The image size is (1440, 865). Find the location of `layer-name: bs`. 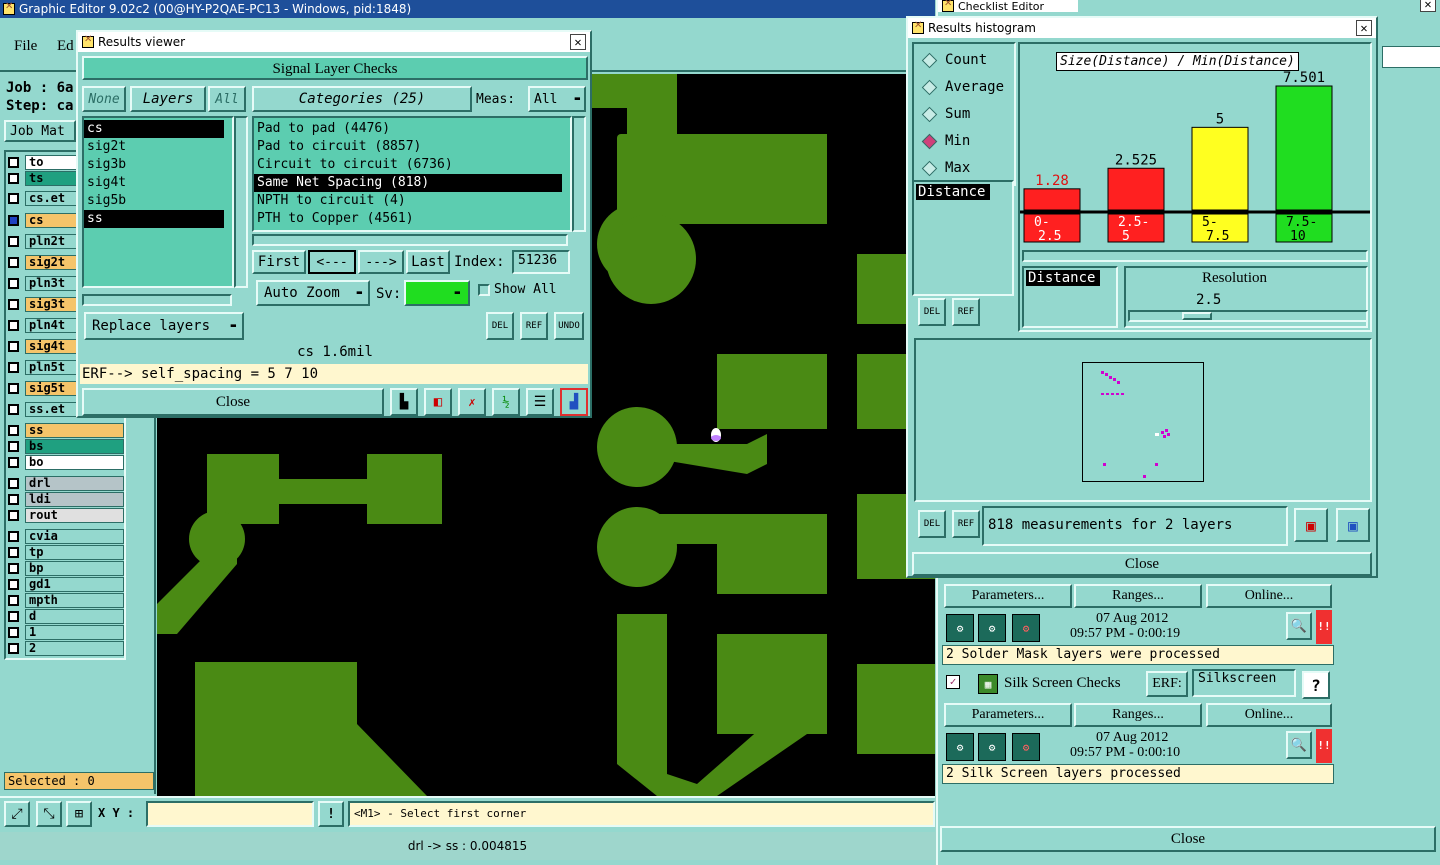

layer-name: bs is located at coordinates (74, 446).